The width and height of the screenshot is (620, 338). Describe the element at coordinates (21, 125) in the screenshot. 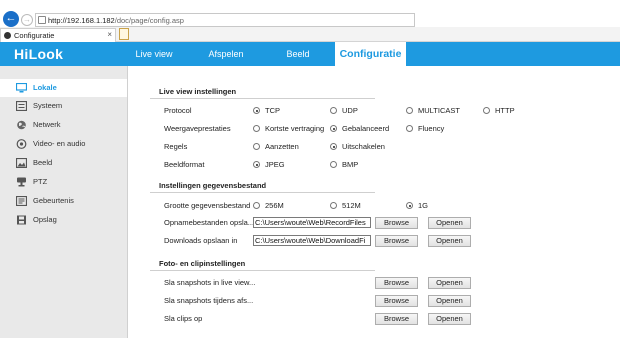

I see `globe-icon` at that location.